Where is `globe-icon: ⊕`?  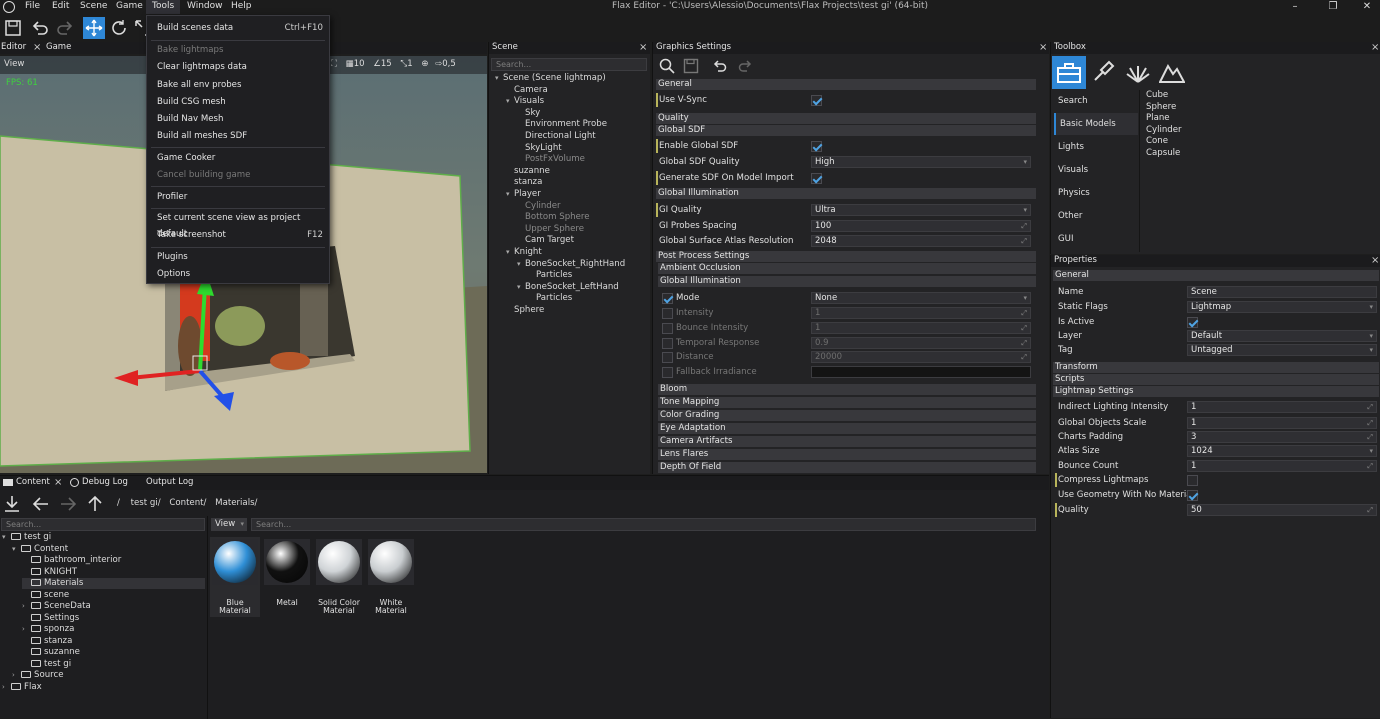 globe-icon: ⊕ is located at coordinates (424, 64).